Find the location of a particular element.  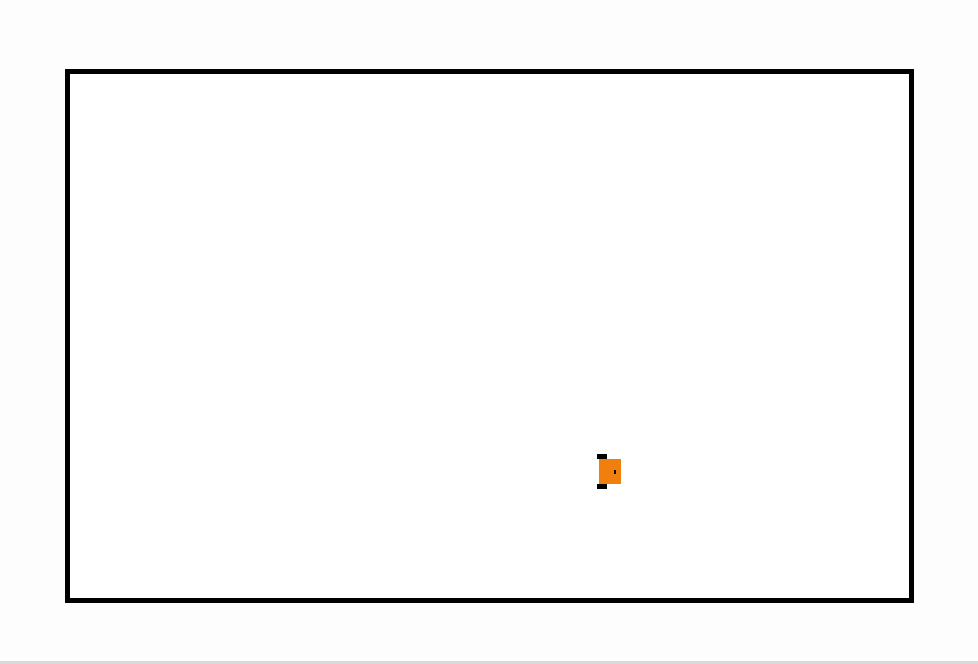

robot-agent is located at coordinates (610, 472).